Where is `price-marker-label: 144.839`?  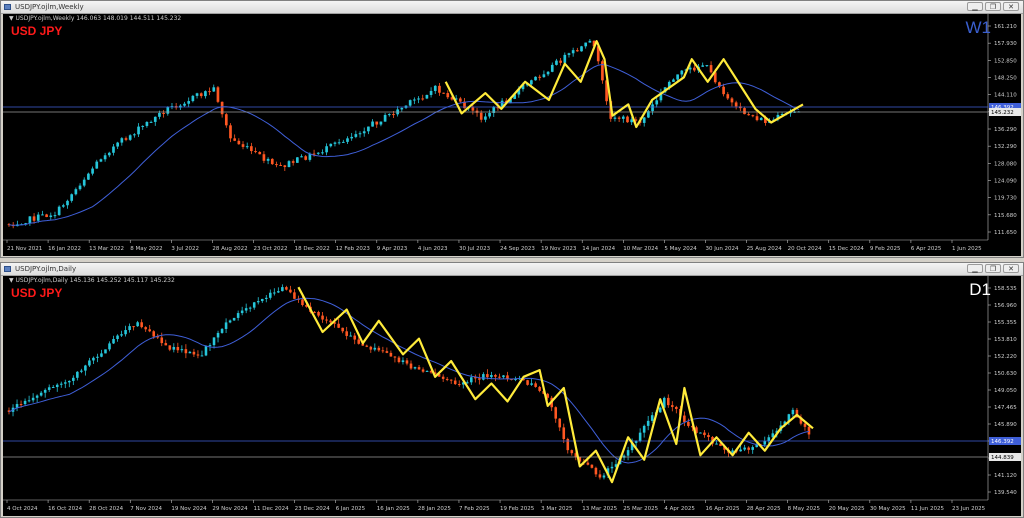
price-marker-label: 144.839 is located at coordinates (1002, 458).